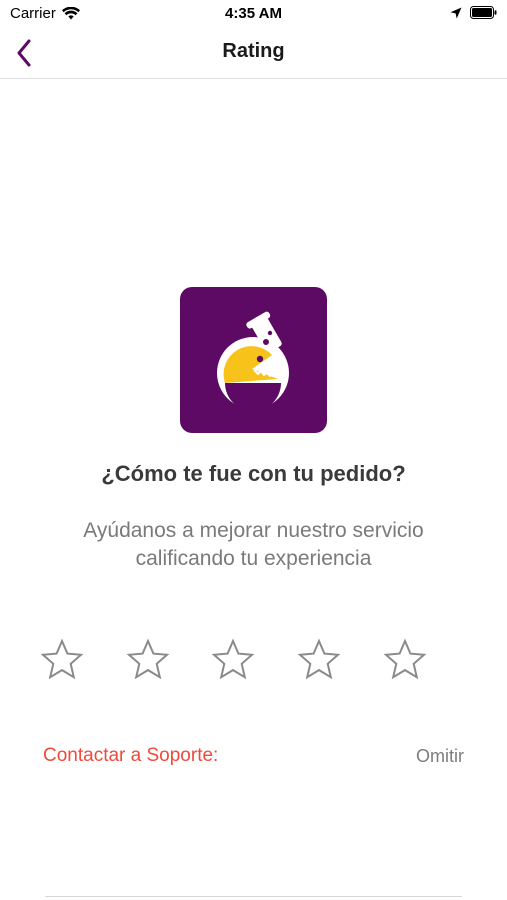  I want to click on rating-question: ¿Cómo te fue con tu pedido?, so click(253, 473).